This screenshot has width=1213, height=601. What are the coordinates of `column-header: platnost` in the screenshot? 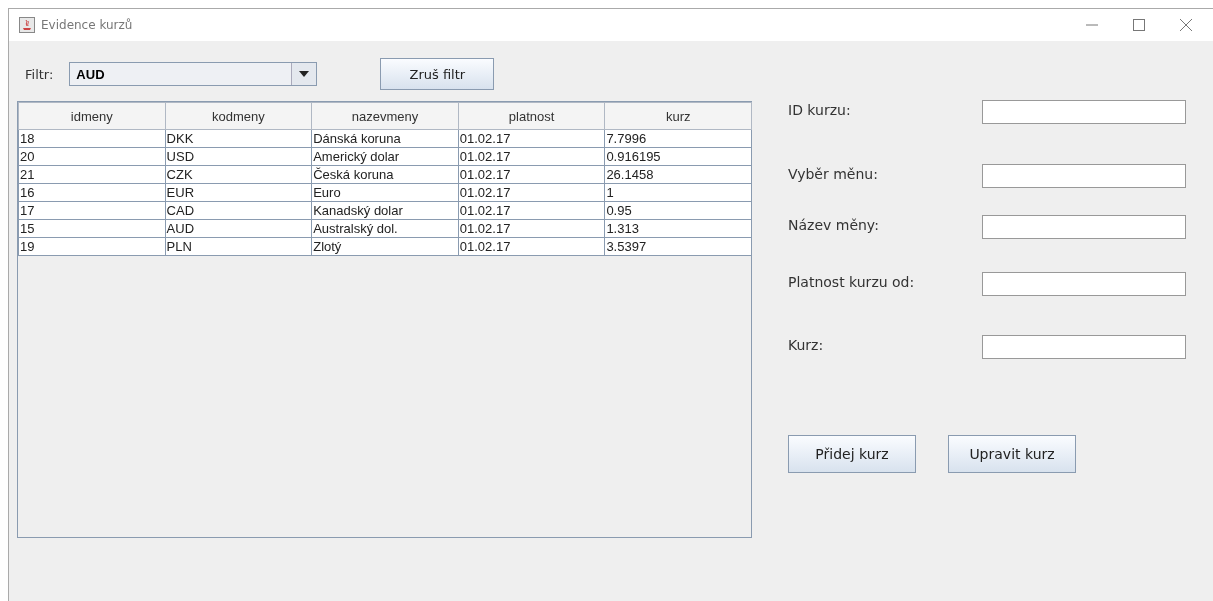 It's located at (531, 116).